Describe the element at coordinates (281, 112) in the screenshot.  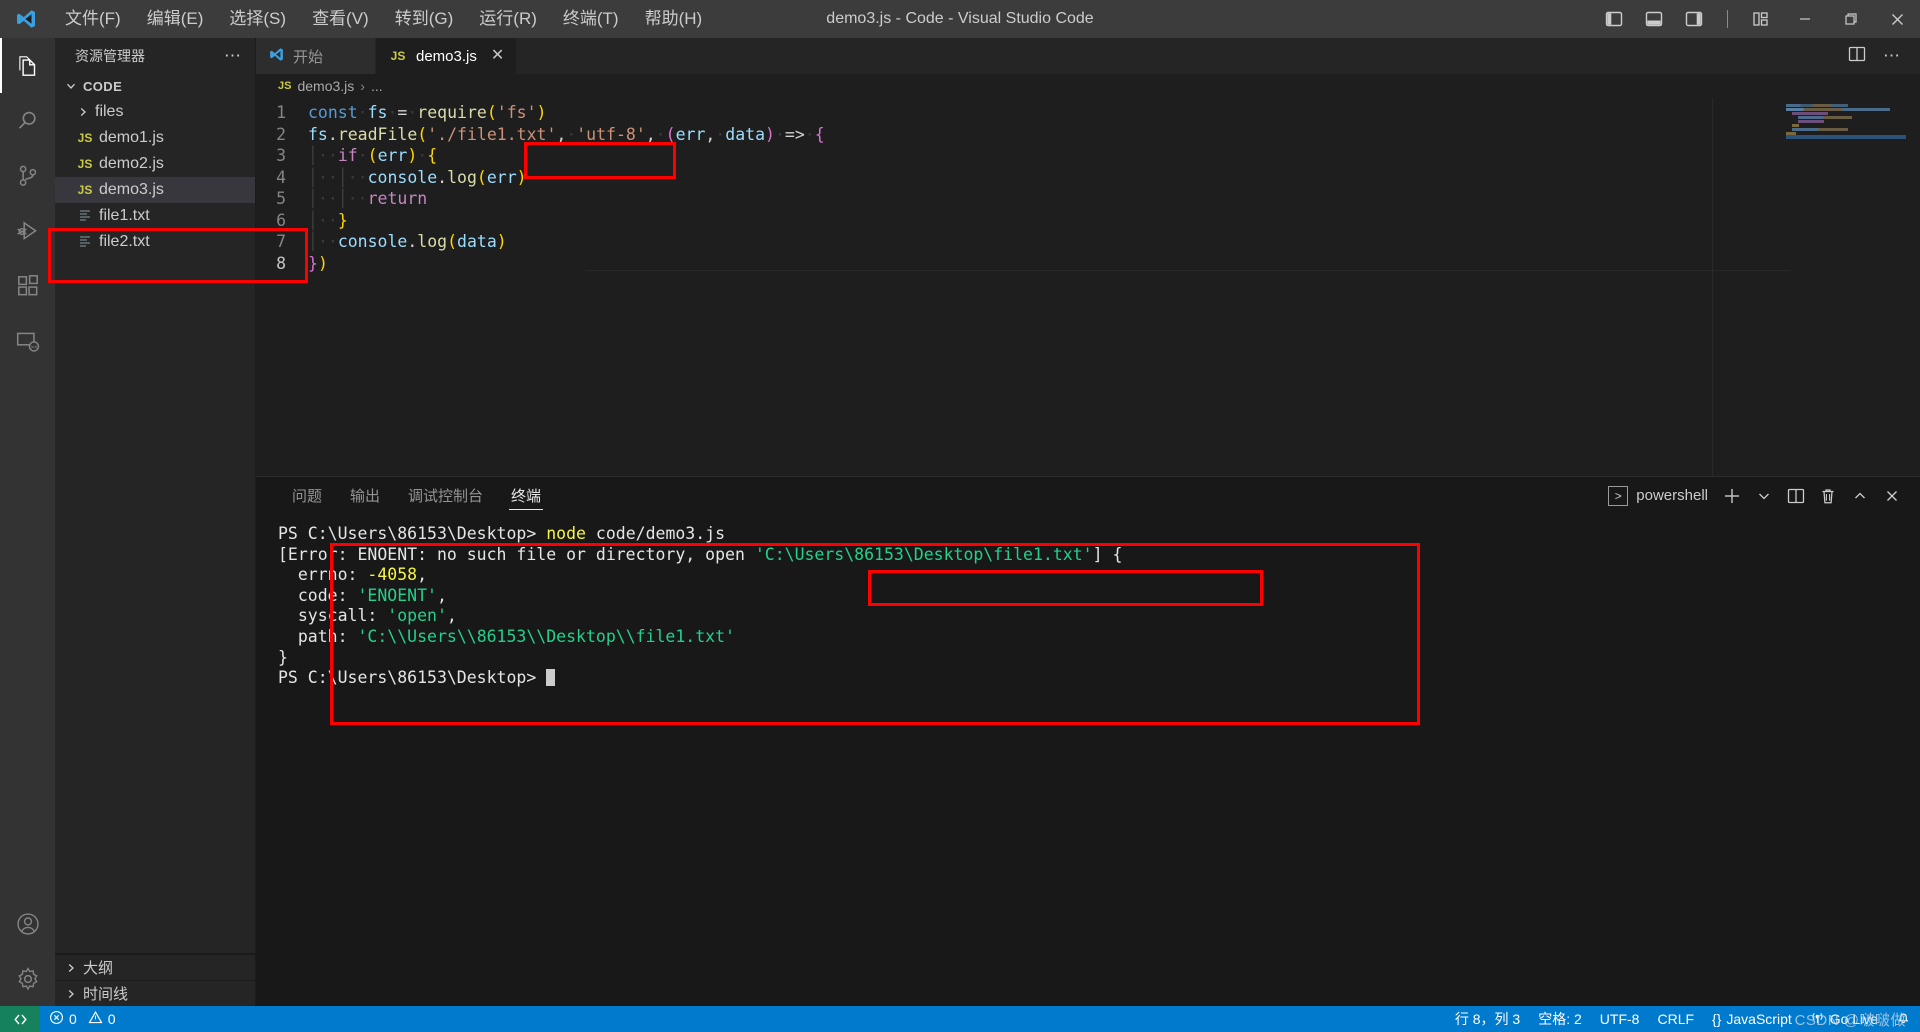
I see `line-number: 1` at that location.